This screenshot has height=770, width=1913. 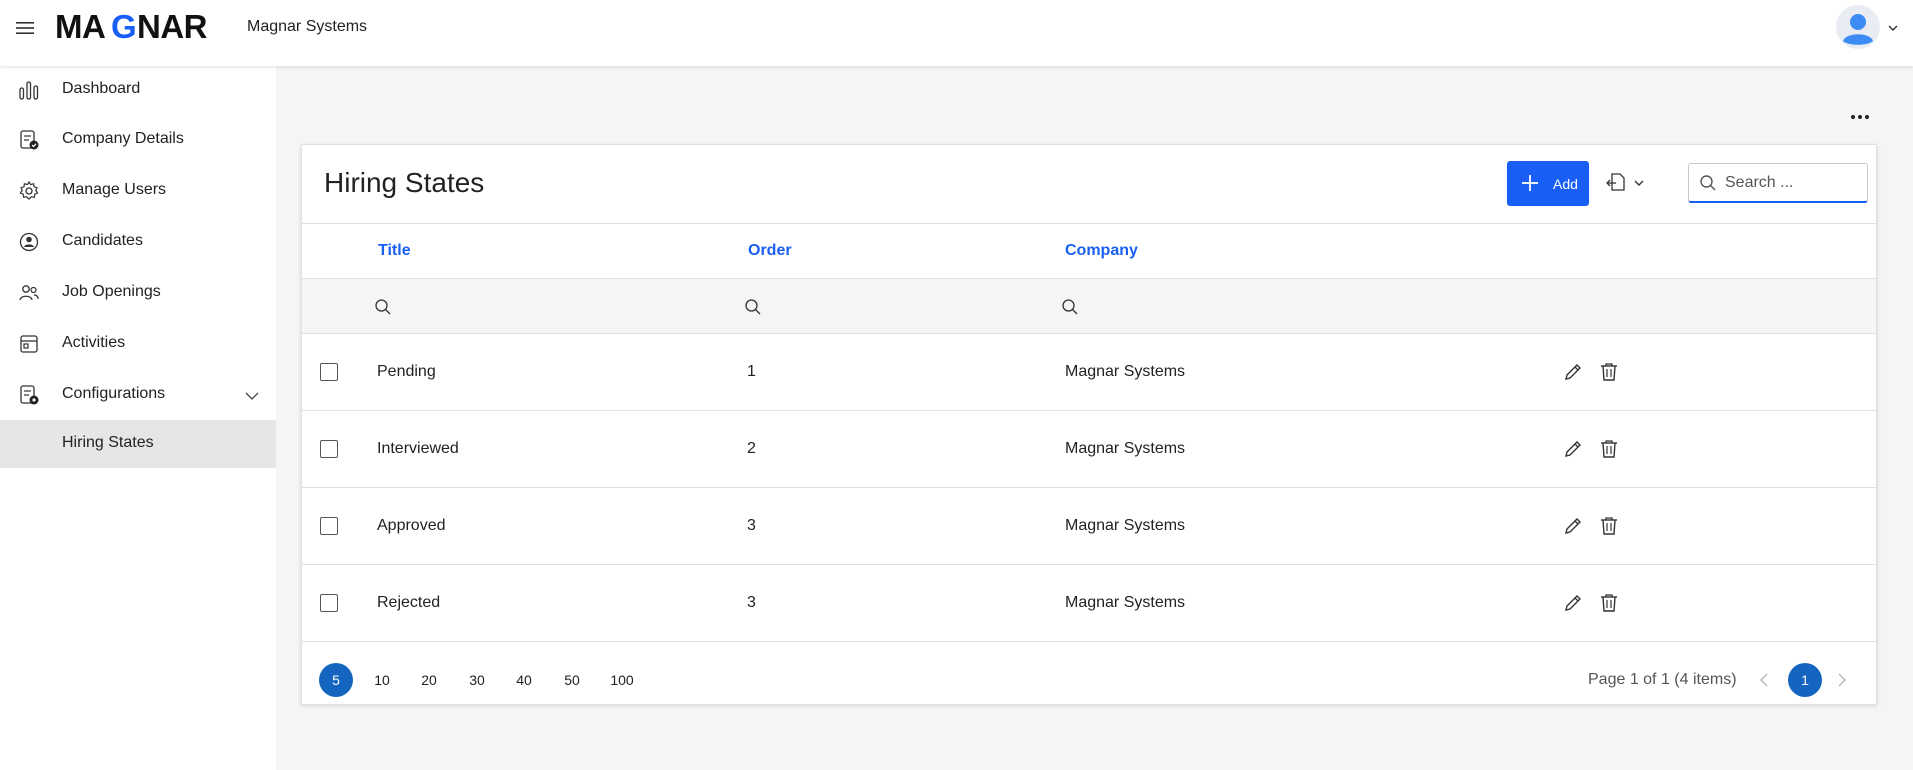 I want to click on export-icon, so click(x=1615, y=182).